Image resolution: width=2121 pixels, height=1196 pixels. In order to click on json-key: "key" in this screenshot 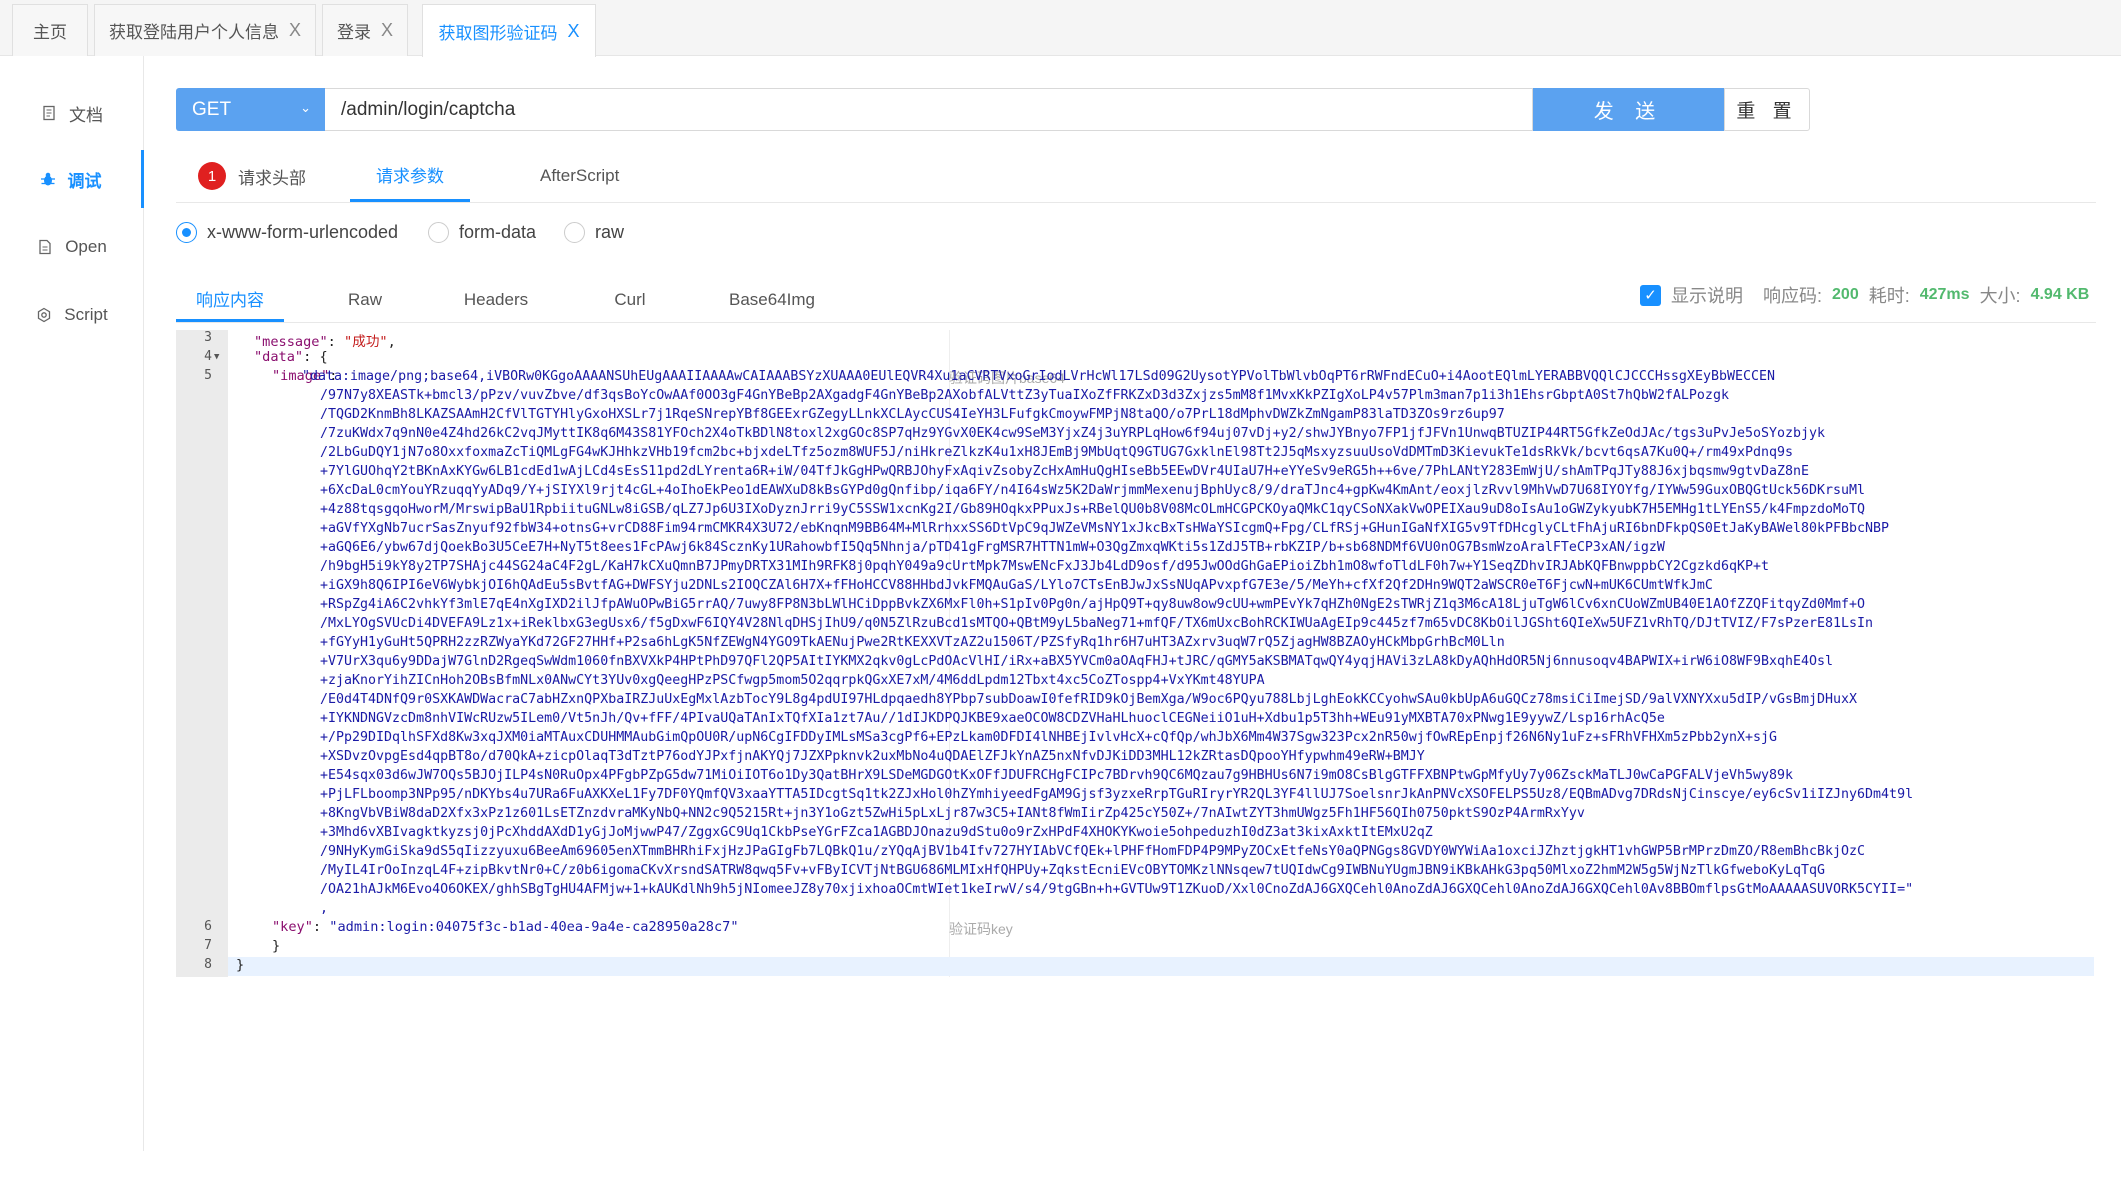, I will do `click(292, 927)`.